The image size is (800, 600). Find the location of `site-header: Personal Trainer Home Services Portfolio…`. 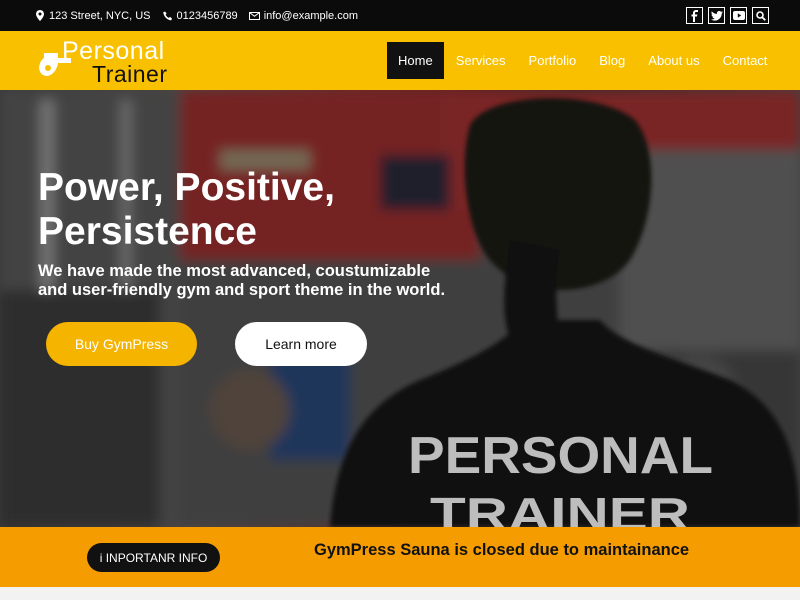

site-header: Personal Trainer Home Services Portfolio… is located at coordinates (400, 60).